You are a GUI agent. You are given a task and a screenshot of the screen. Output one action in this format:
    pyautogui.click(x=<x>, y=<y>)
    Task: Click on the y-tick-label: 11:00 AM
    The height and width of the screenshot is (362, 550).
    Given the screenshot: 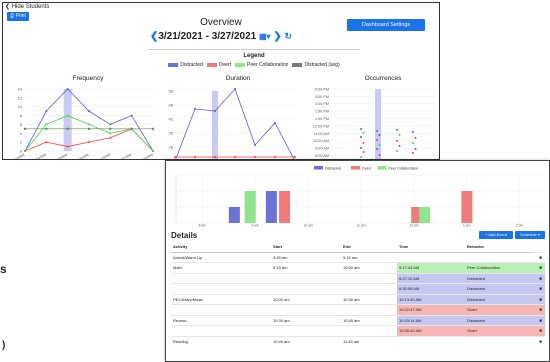 What is the action you would take?
    pyautogui.click(x=321, y=134)
    